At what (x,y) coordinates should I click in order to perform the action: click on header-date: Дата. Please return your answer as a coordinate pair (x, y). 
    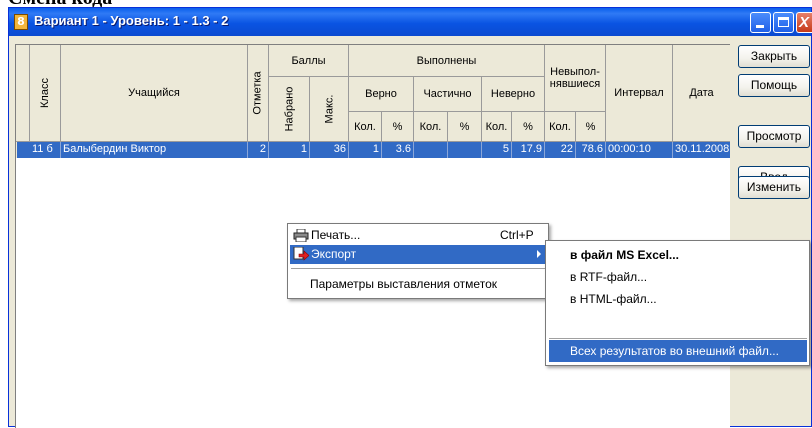
    Looking at the image, I should click on (701, 93).